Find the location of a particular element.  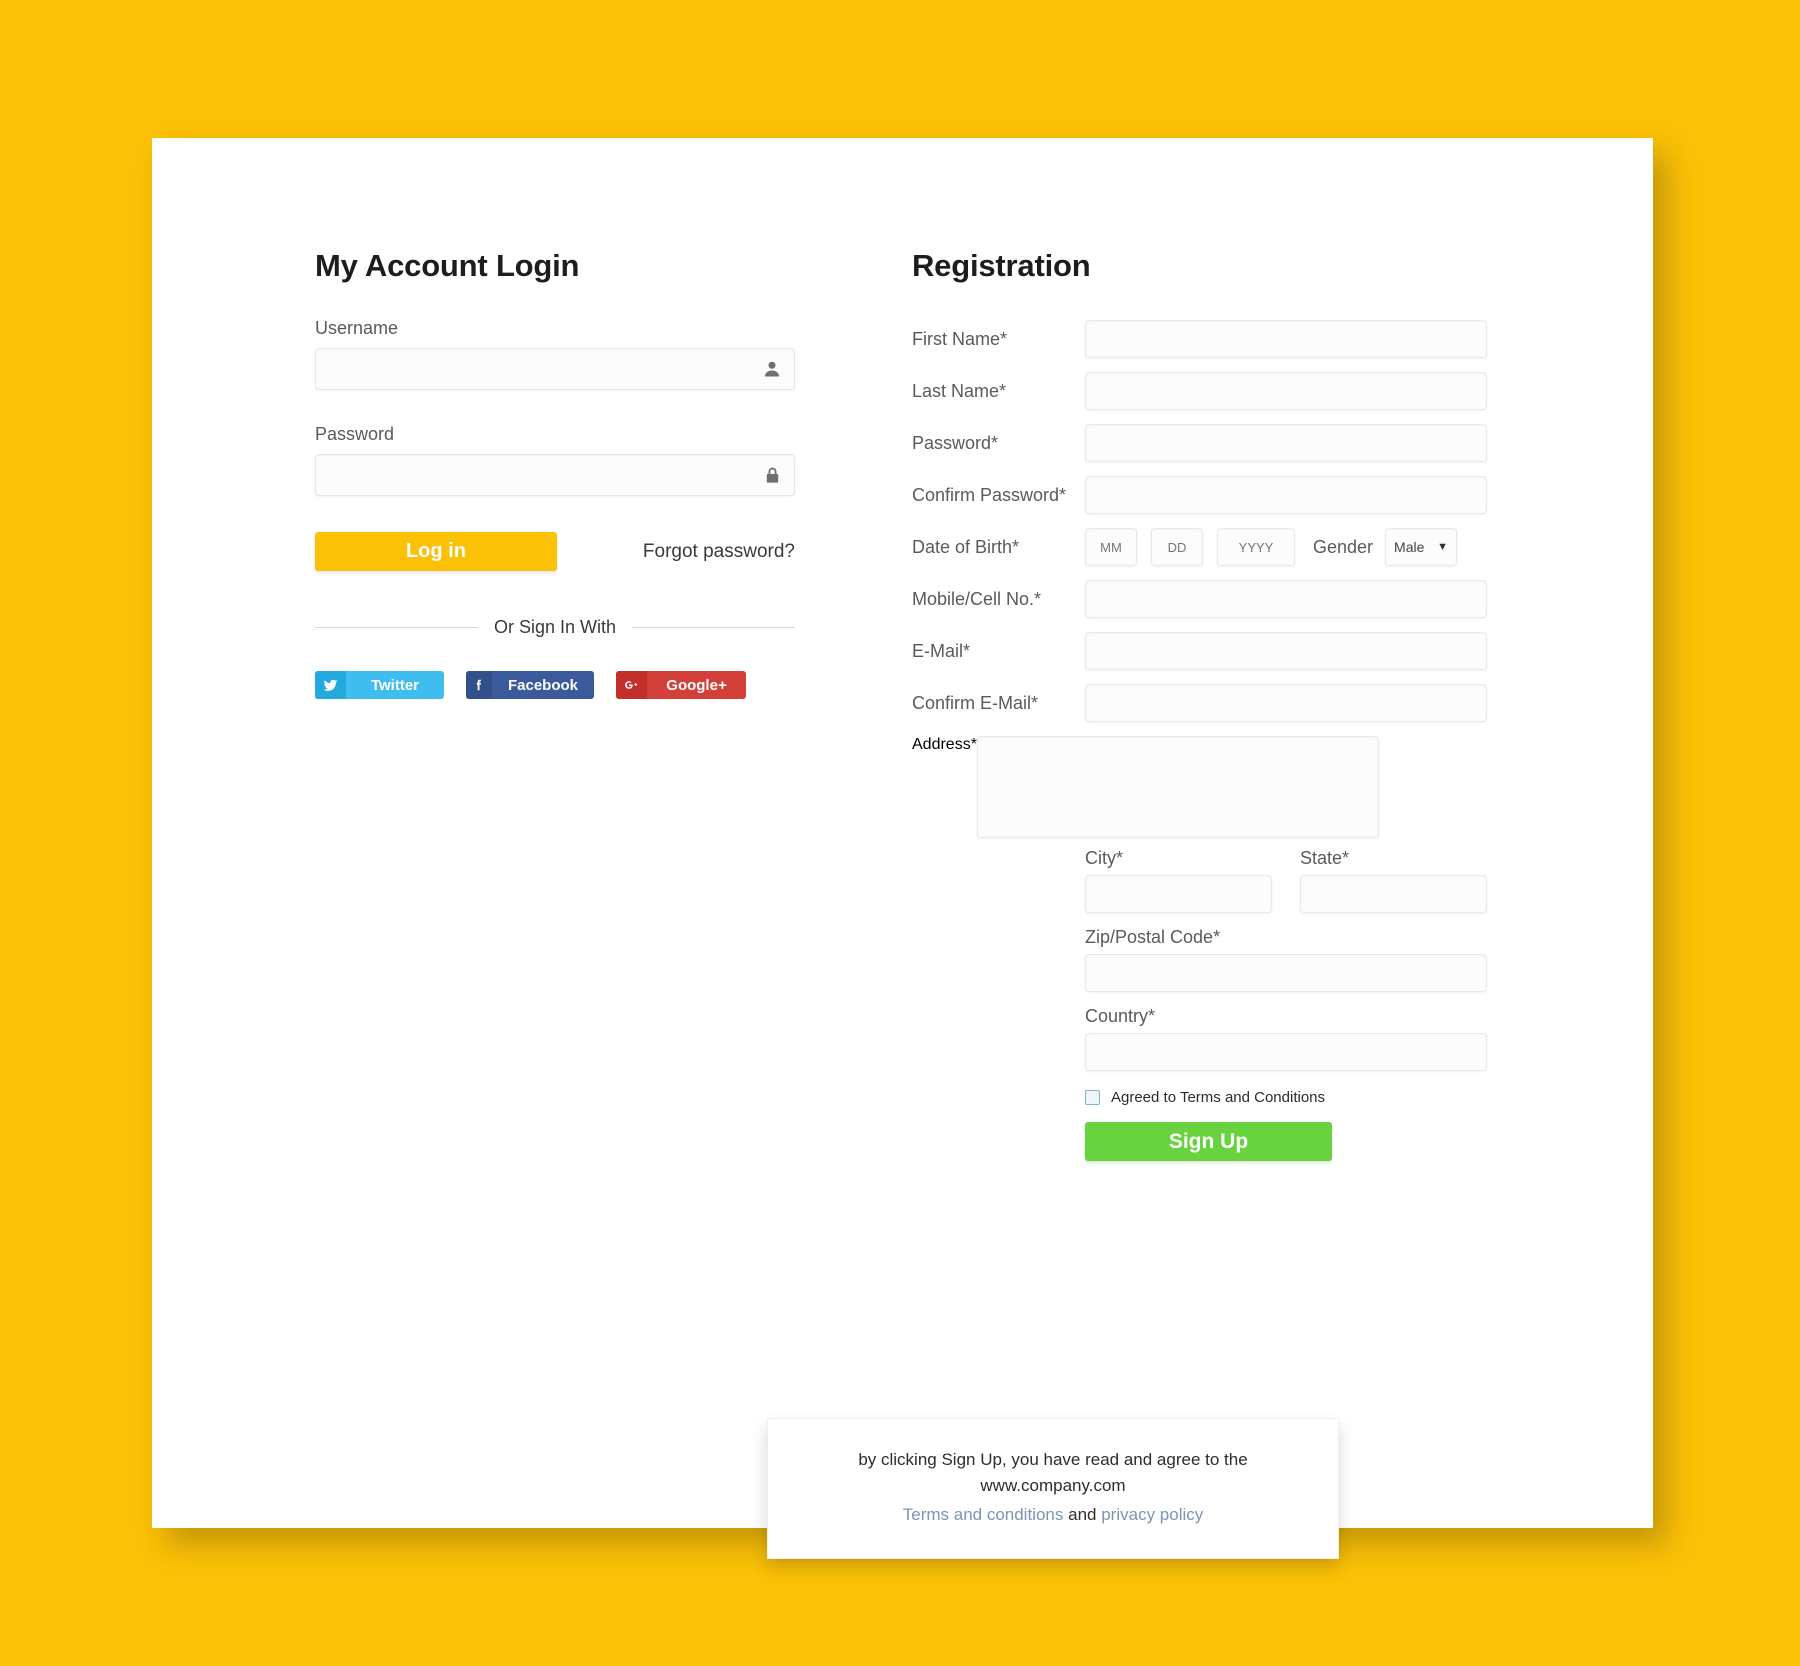

username-field-wrapper is located at coordinates (555, 369).